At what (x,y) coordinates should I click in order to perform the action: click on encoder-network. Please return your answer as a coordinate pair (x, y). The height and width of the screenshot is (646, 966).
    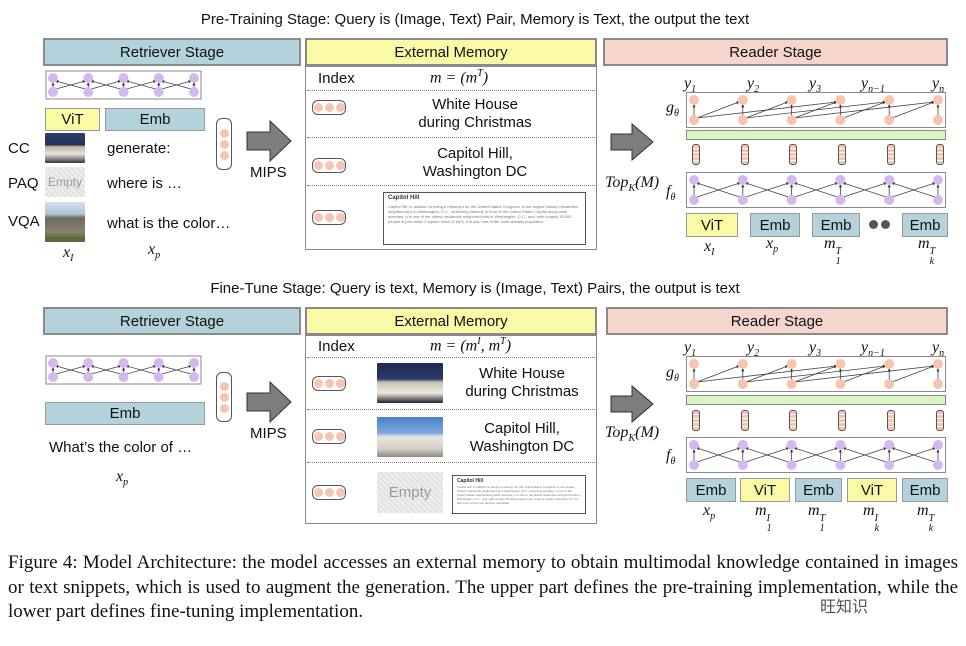
    Looking at the image, I should click on (816, 457).